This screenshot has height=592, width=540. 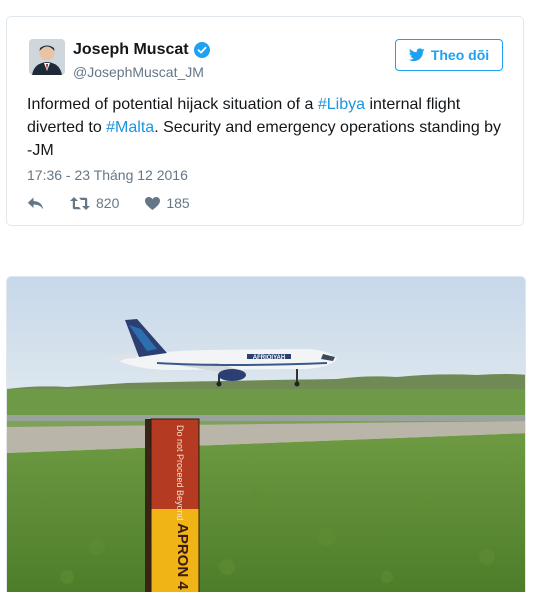 What do you see at coordinates (266, 404) in the screenshot?
I see `far-grass` at bounding box center [266, 404].